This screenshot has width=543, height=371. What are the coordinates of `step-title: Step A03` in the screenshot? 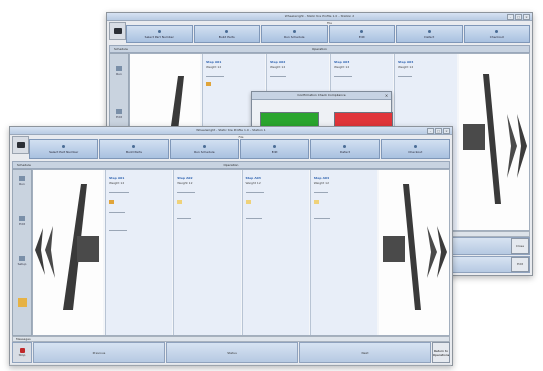 It's located at (253, 178).